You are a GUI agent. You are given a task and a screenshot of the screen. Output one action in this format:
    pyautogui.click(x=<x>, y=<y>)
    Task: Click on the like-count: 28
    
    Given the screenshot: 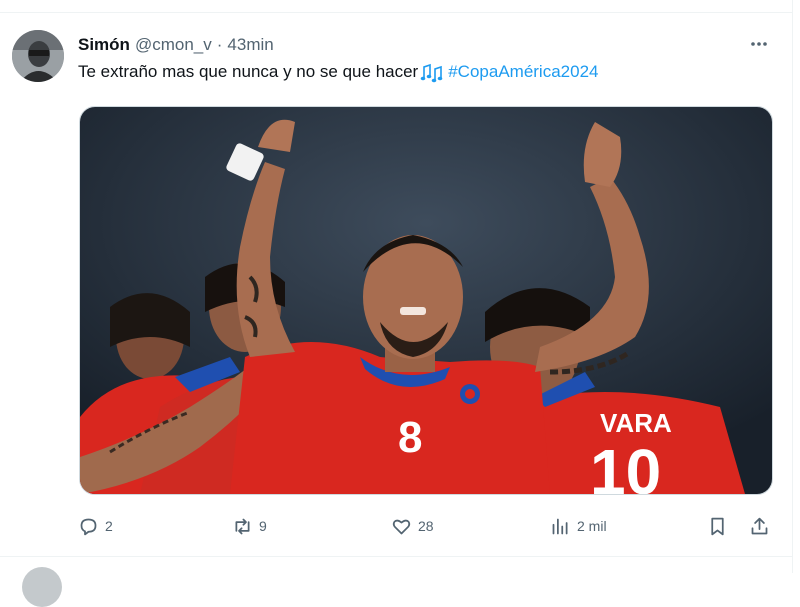 What is the action you would take?
    pyautogui.click(x=426, y=526)
    